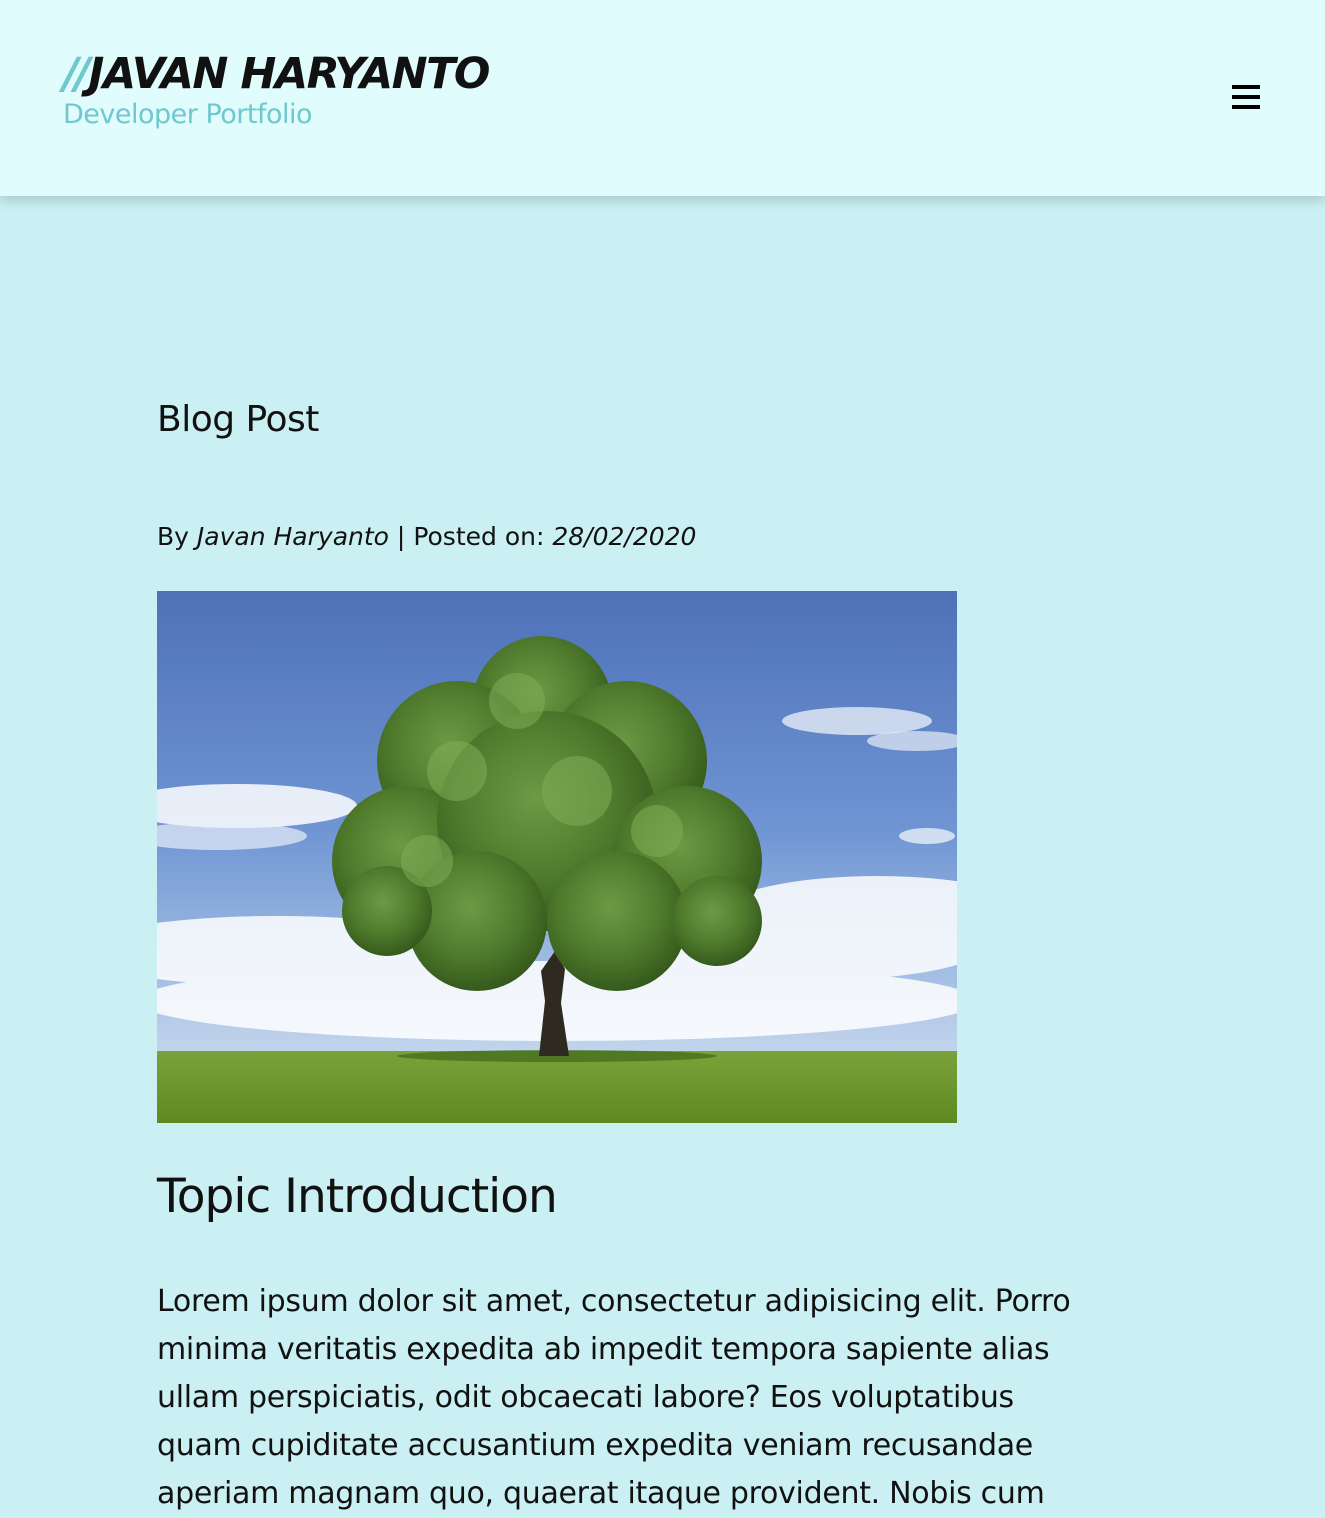 The width and height of the screenshot is (1325, 1518). Describe the element at coordinates (1246, 97) in the screenshot. I see `hamburger-menu-icon` at that location.